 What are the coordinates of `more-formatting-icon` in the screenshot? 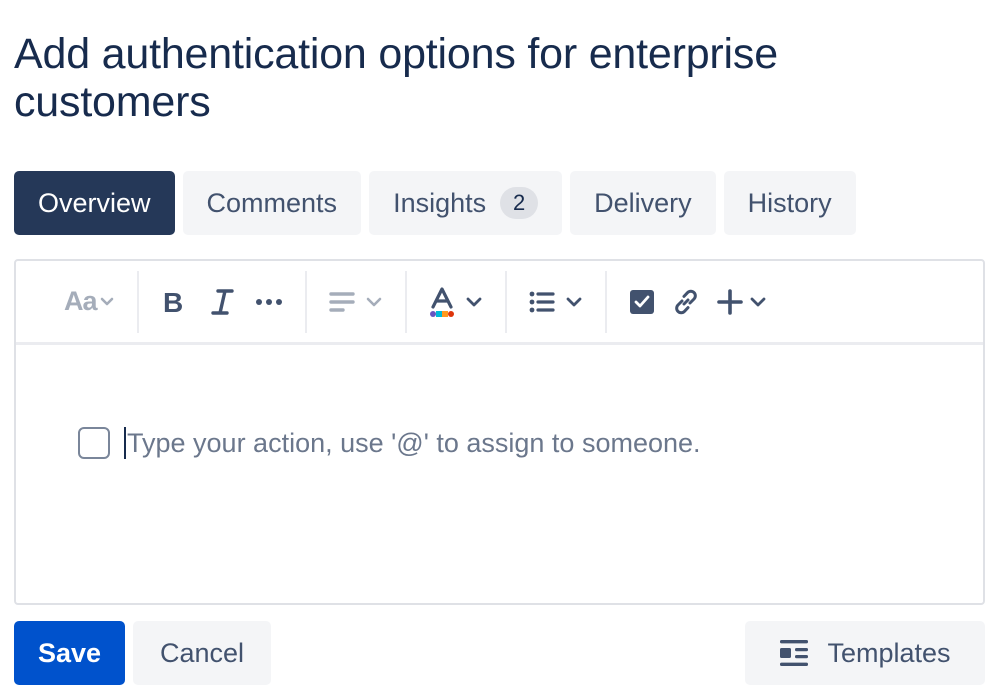 It's located at (268, 301).